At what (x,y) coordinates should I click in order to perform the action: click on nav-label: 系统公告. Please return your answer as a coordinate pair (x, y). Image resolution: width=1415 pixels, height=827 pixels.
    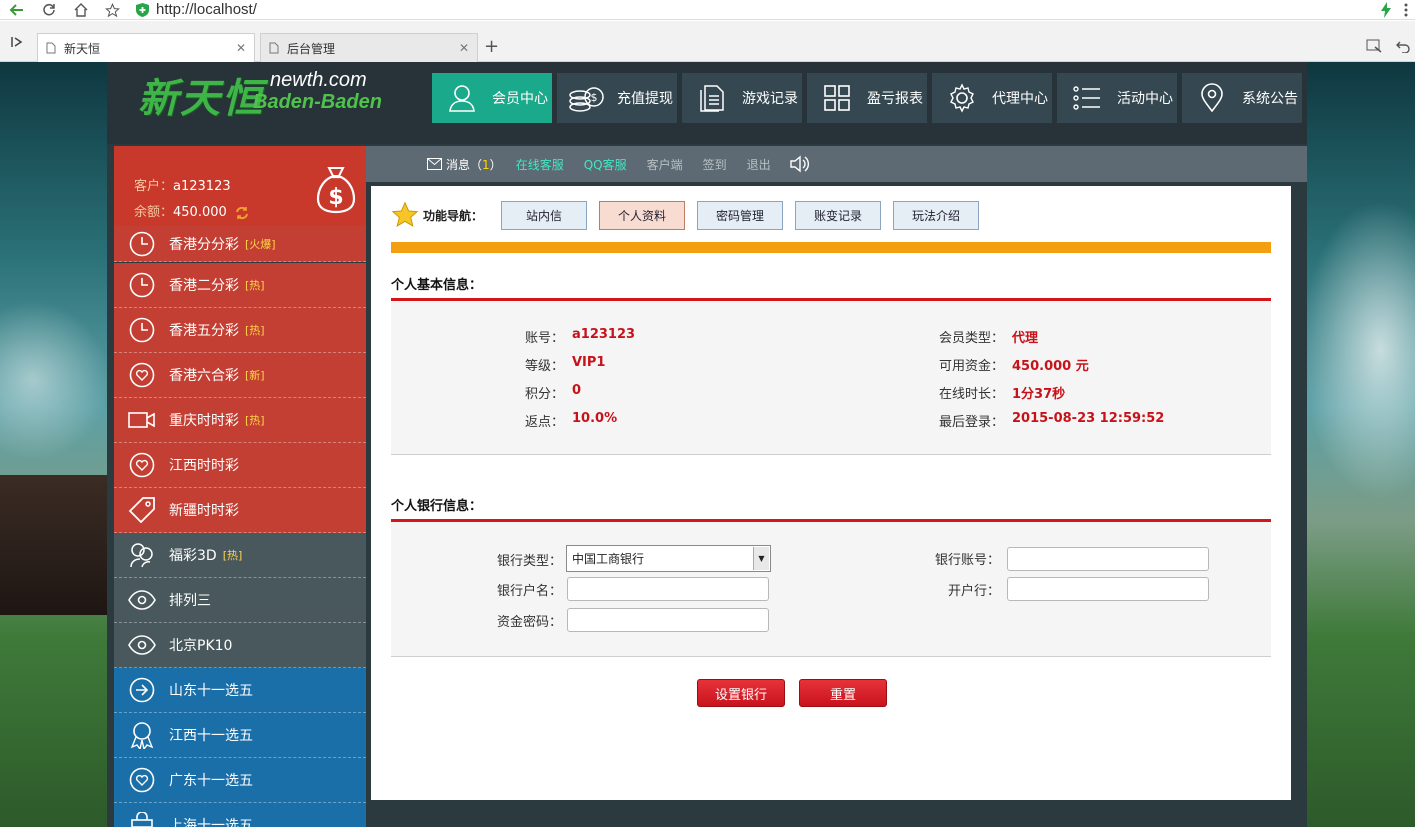
    Looking at the image, I should click on (1270, 99).